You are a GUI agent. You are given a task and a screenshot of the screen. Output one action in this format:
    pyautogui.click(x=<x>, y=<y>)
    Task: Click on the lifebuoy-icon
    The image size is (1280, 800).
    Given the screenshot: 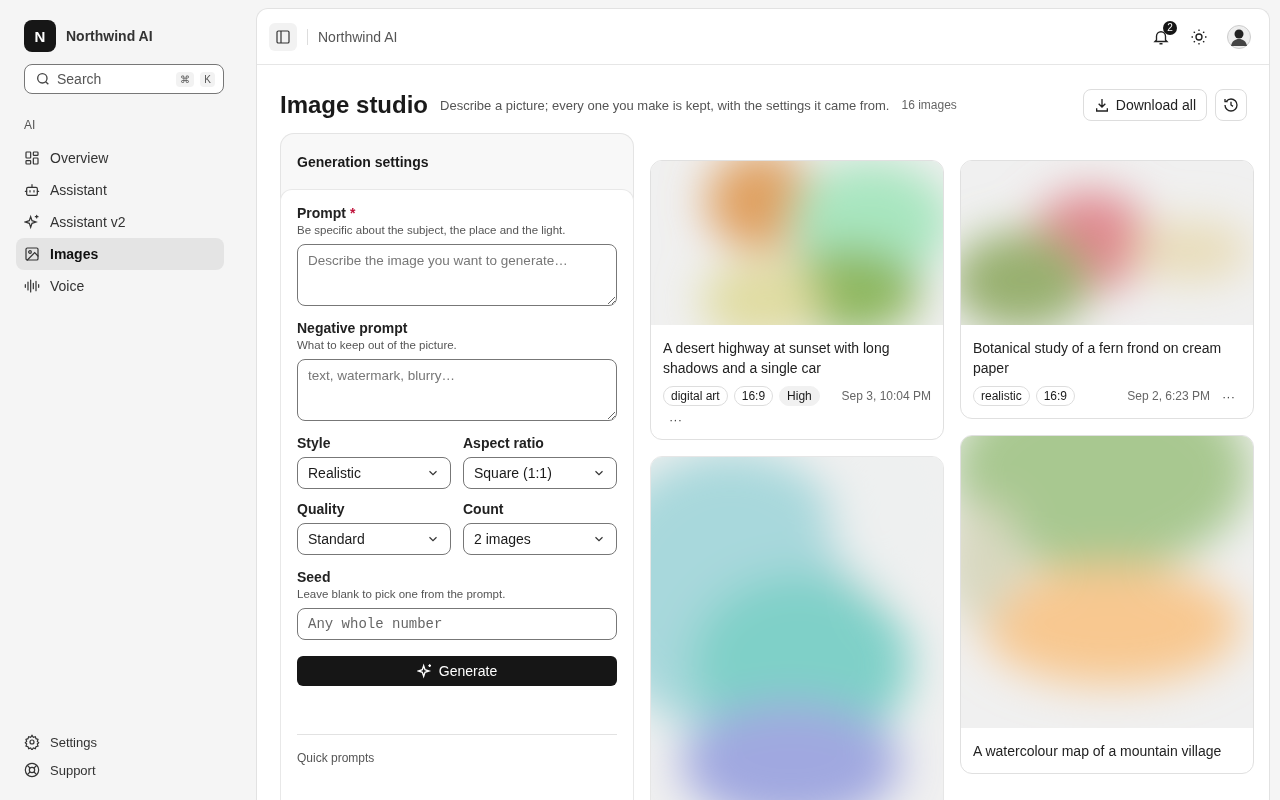 What is the action you would take?
    pyautogui.click(x=32, y=770)
    